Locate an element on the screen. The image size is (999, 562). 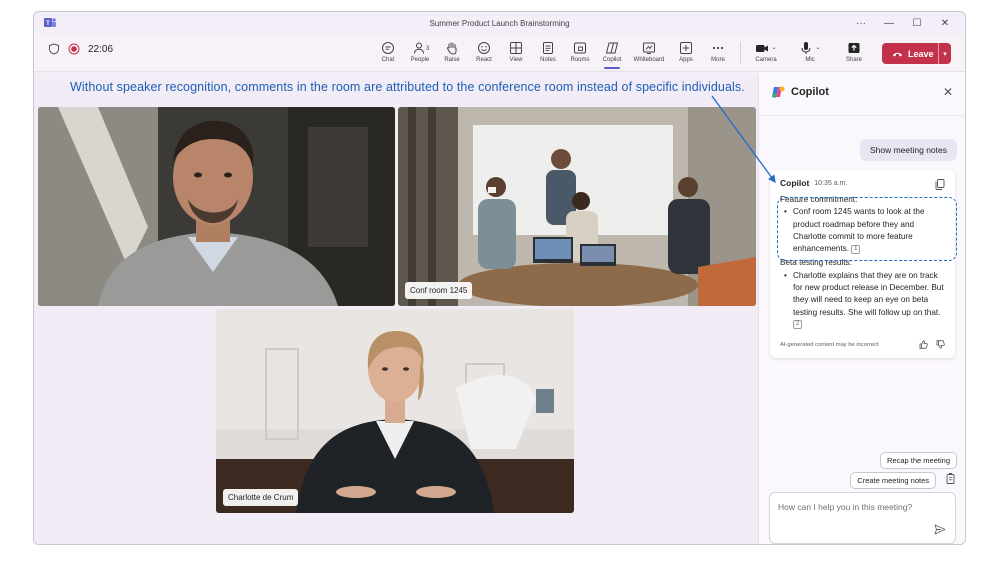
hang-up-icon is located at coordinates (897, 54).